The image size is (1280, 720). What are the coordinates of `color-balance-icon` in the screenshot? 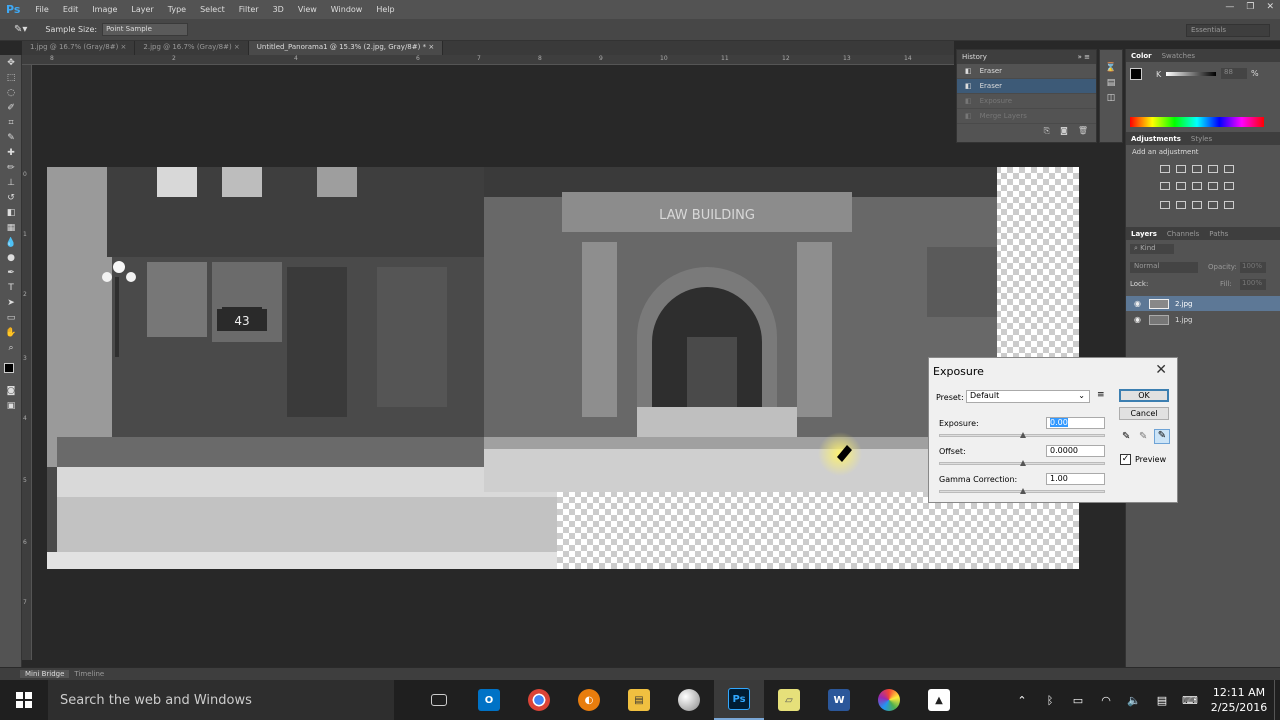 It's located at (1181, 186).